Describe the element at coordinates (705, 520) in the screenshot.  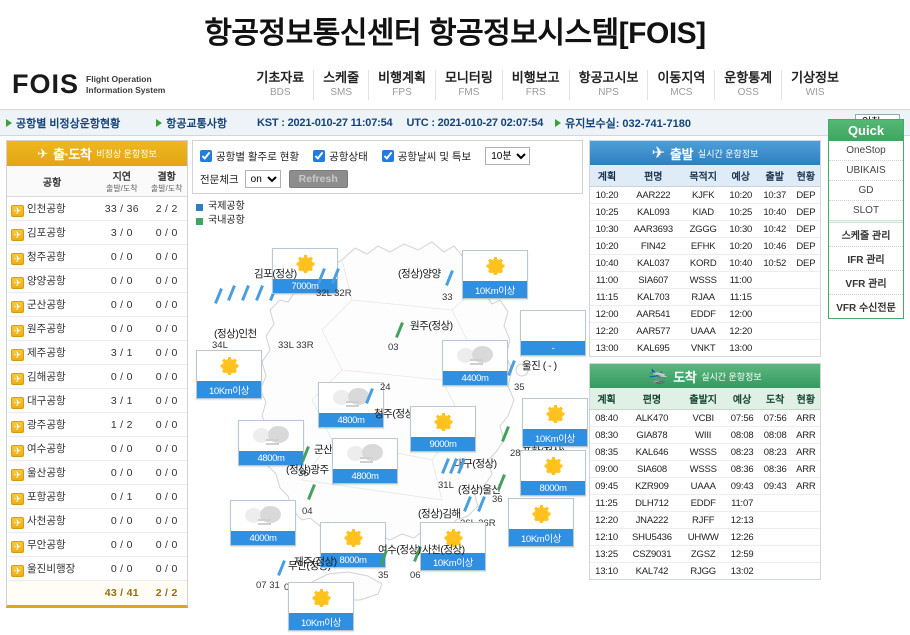
I see `table-row: 12:20 JNA222 RJFF 12:13` at that location.